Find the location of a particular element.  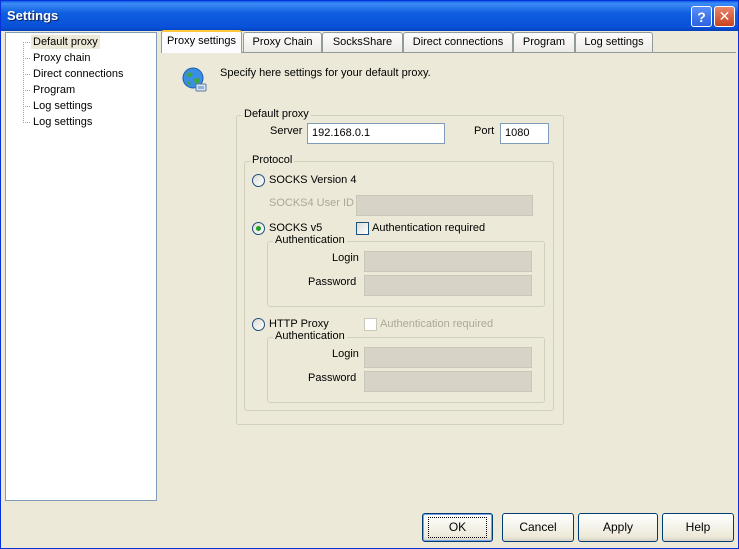

server-input: 192.168.0.1 is located at coordinates (376, 133).